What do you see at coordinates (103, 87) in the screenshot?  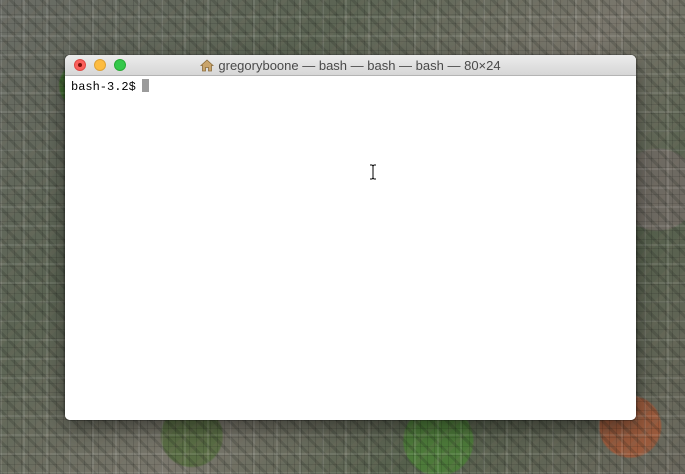 I see `shell-prompt: bash-3.2$` at bounding box center [103, 87].